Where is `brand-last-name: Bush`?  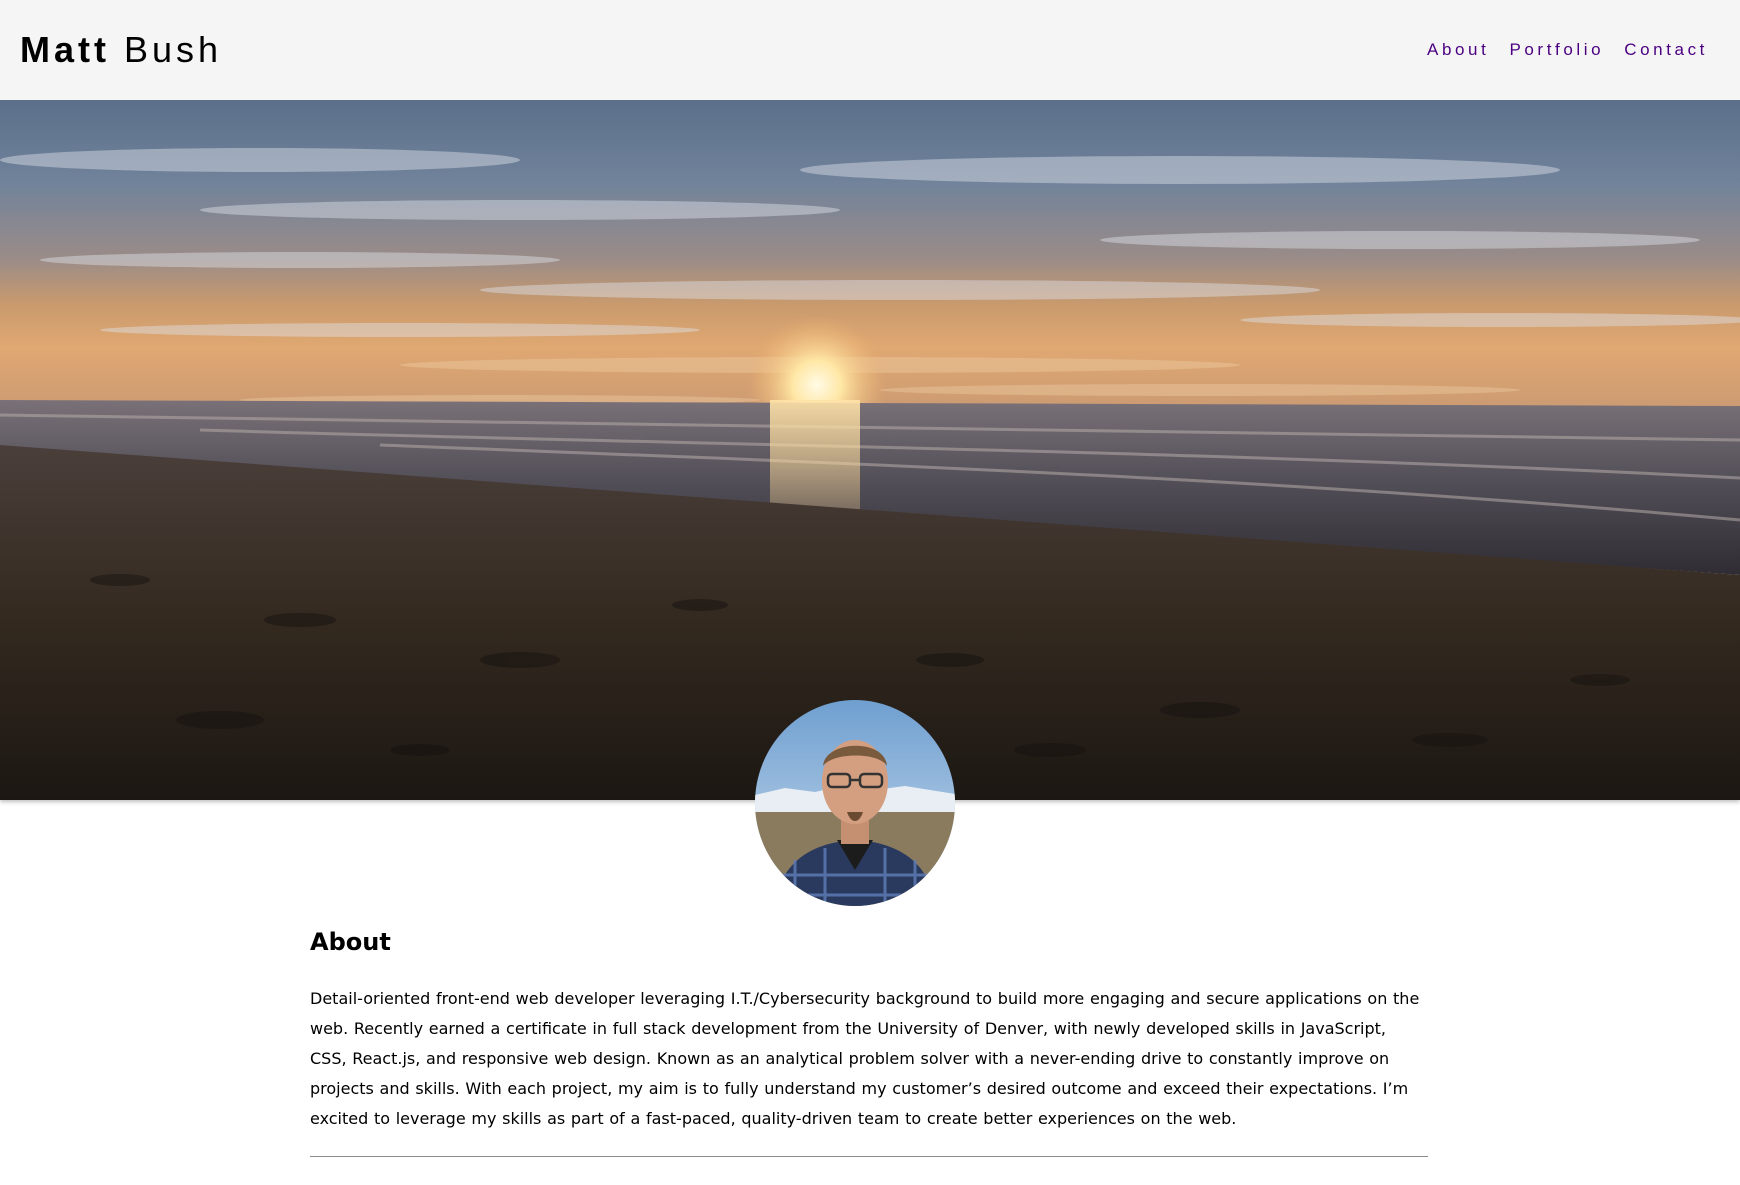 brand-last-name: Bush is located at coordinates (173, 49).